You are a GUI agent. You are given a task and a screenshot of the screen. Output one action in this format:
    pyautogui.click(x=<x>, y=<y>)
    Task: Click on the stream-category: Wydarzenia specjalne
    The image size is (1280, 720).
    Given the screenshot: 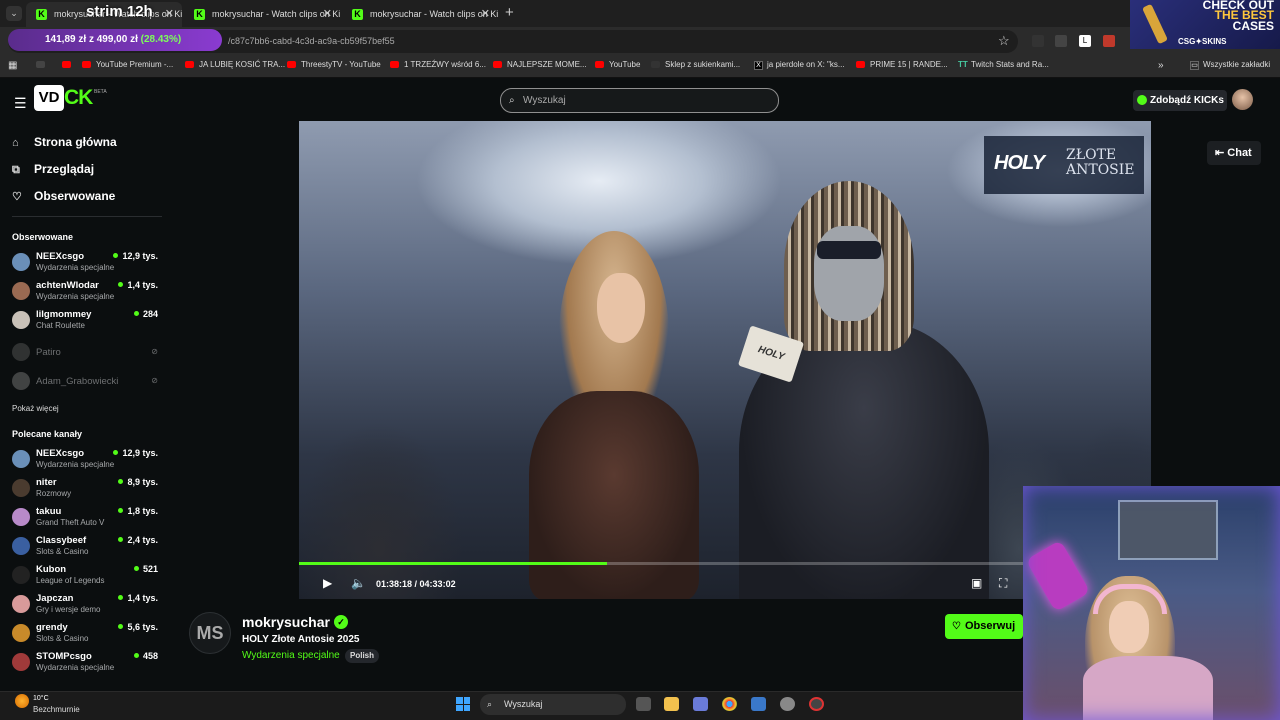 What is the action you would take?
    pyautogui.click(x=291, y=655)
    